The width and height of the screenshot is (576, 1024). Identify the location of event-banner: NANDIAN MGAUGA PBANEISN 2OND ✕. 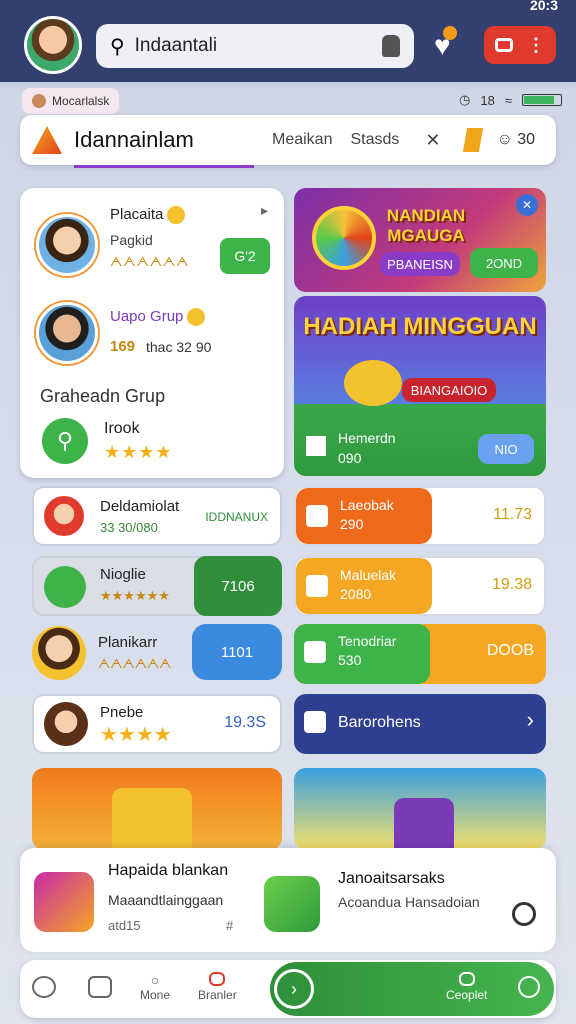
(420, 240).